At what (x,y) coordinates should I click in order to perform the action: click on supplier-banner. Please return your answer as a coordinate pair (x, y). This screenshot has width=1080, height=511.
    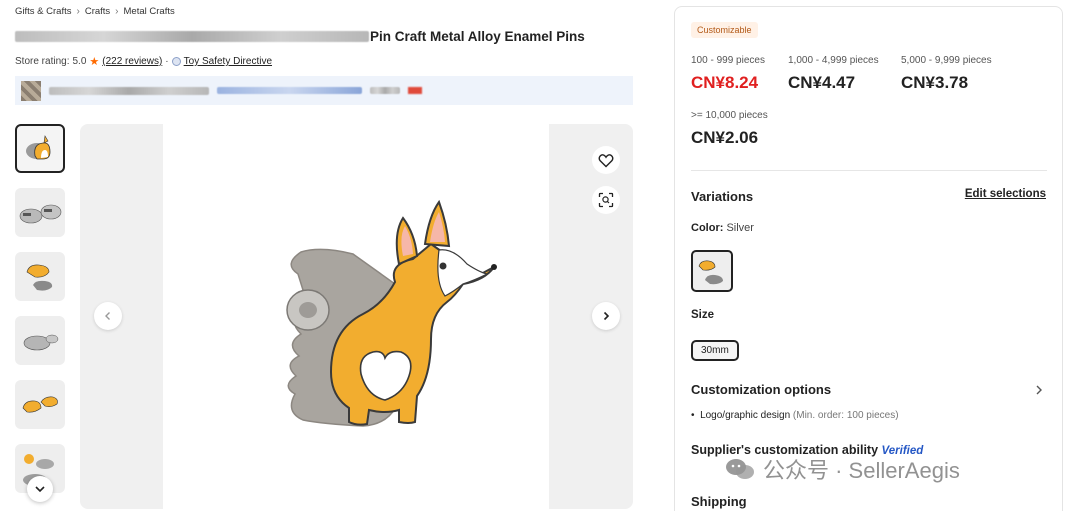
    Looking at the image, I should click on (324, 90).